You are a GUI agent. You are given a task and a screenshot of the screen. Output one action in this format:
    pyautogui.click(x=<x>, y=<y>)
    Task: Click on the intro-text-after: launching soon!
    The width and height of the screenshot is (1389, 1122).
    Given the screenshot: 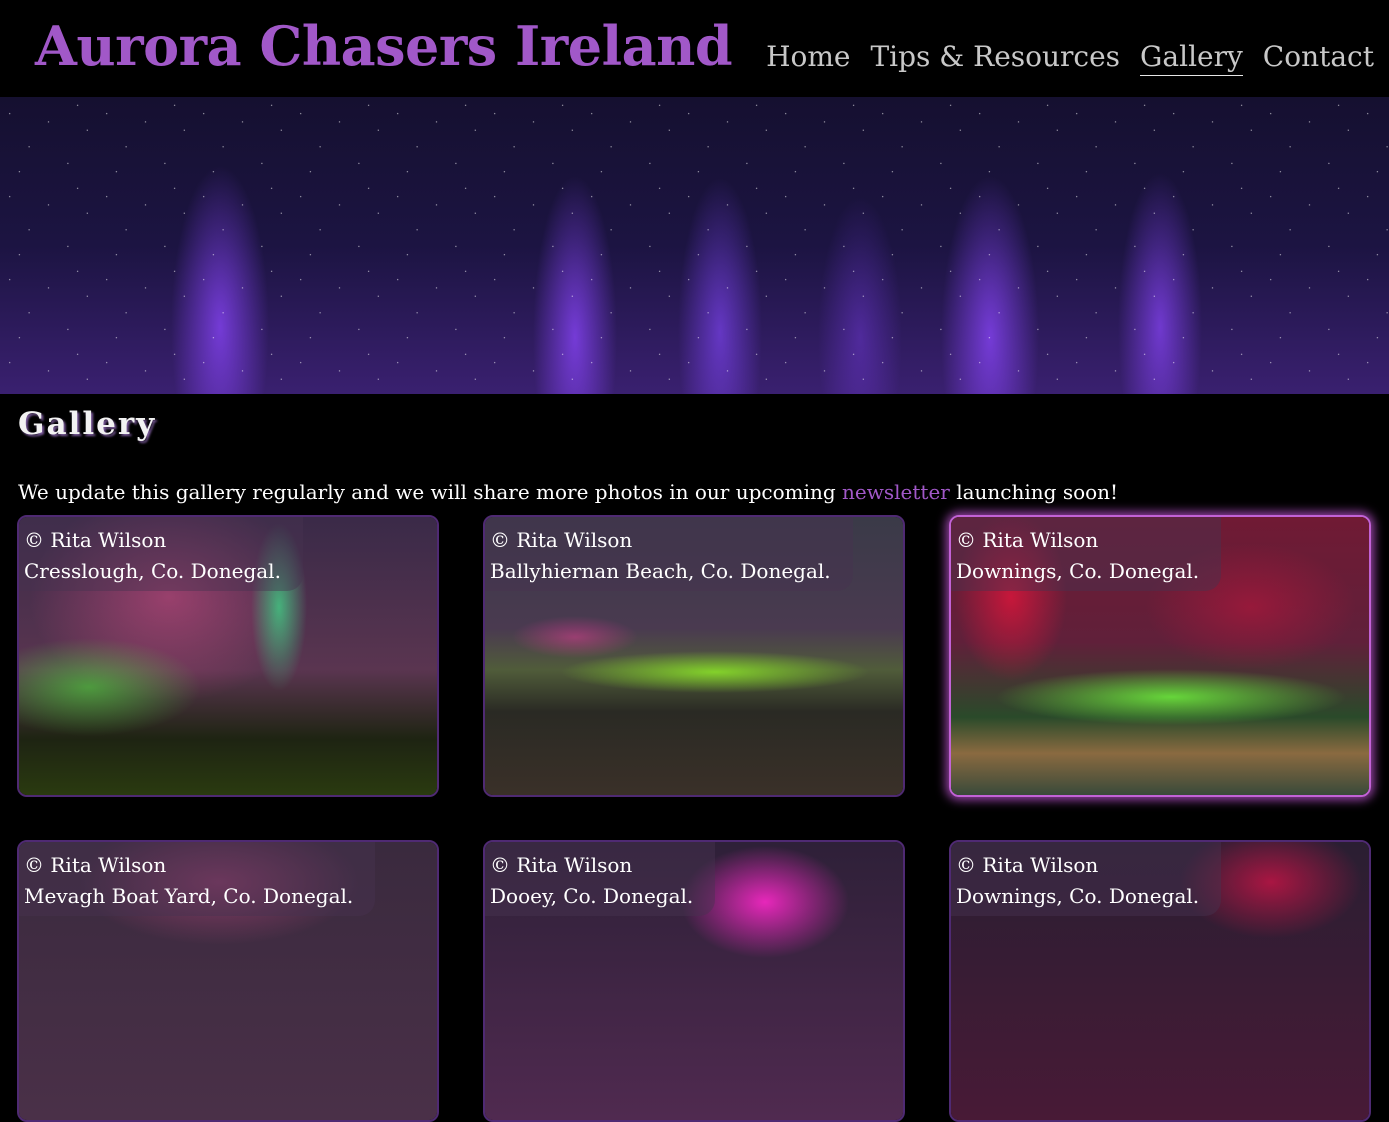 What is the action you would take?
    pyautogui.click(x=1034, y=492)
    